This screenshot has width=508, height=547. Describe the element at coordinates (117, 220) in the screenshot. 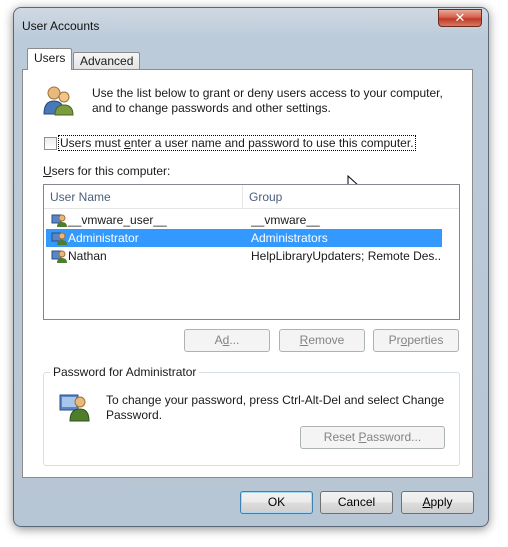

I see `row-user-name: __vmware_user__` at that location.